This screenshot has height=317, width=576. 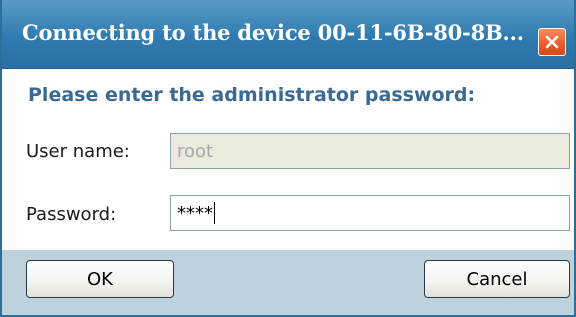 What do you see at coordinates (195, 213) in the screenshot?
I see `password-value: ****` at bounding box center [195, 213].